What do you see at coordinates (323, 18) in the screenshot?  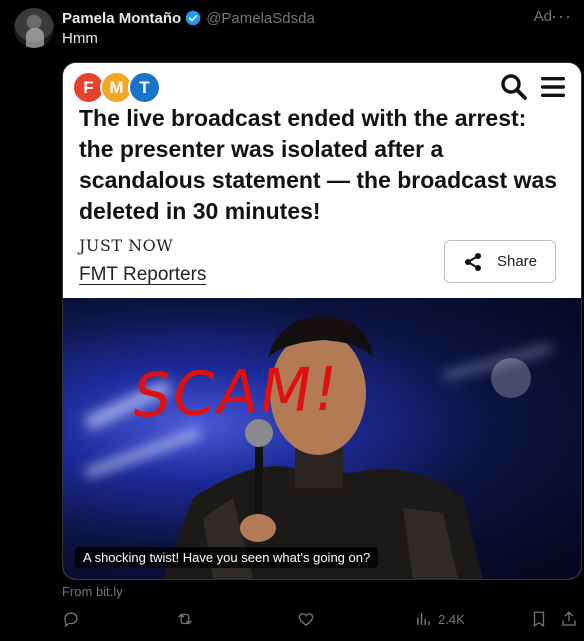 I see `tweet-header: Pamela Montaño @PamelaSdsda` at bounding box center [323, 18].